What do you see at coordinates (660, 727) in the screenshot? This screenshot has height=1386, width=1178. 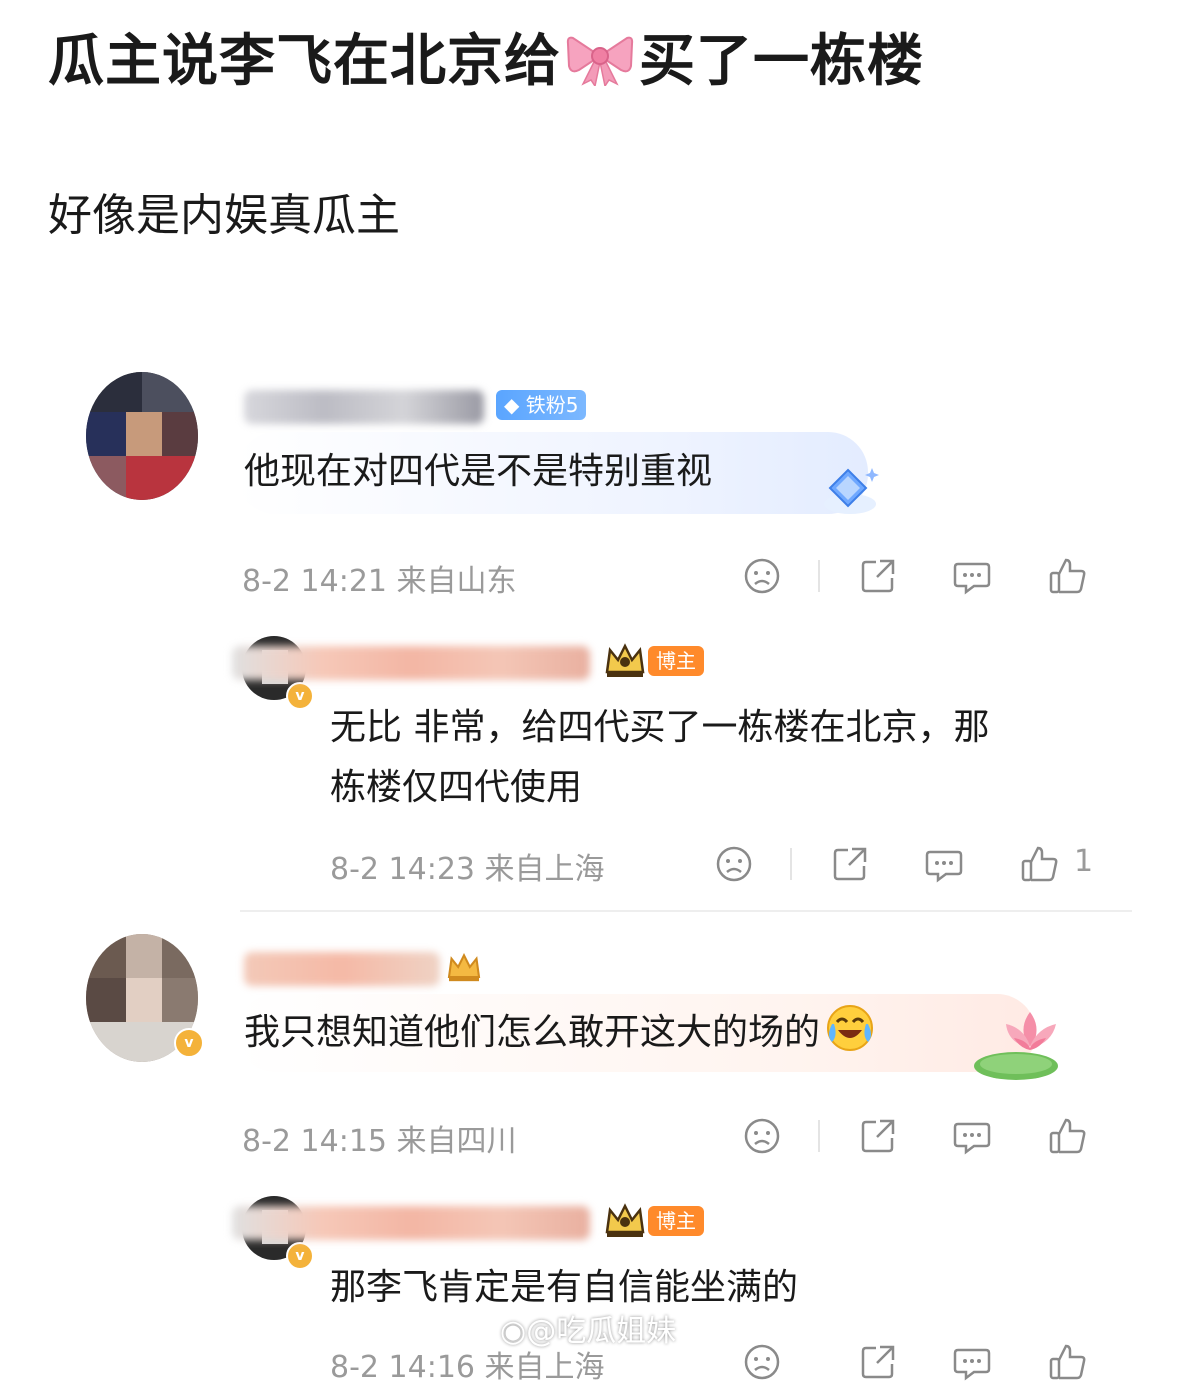 I see `reply-text-line1: 无比 非常，给四代买了一栋楼在北京，那` at bounding box center [660, 727].